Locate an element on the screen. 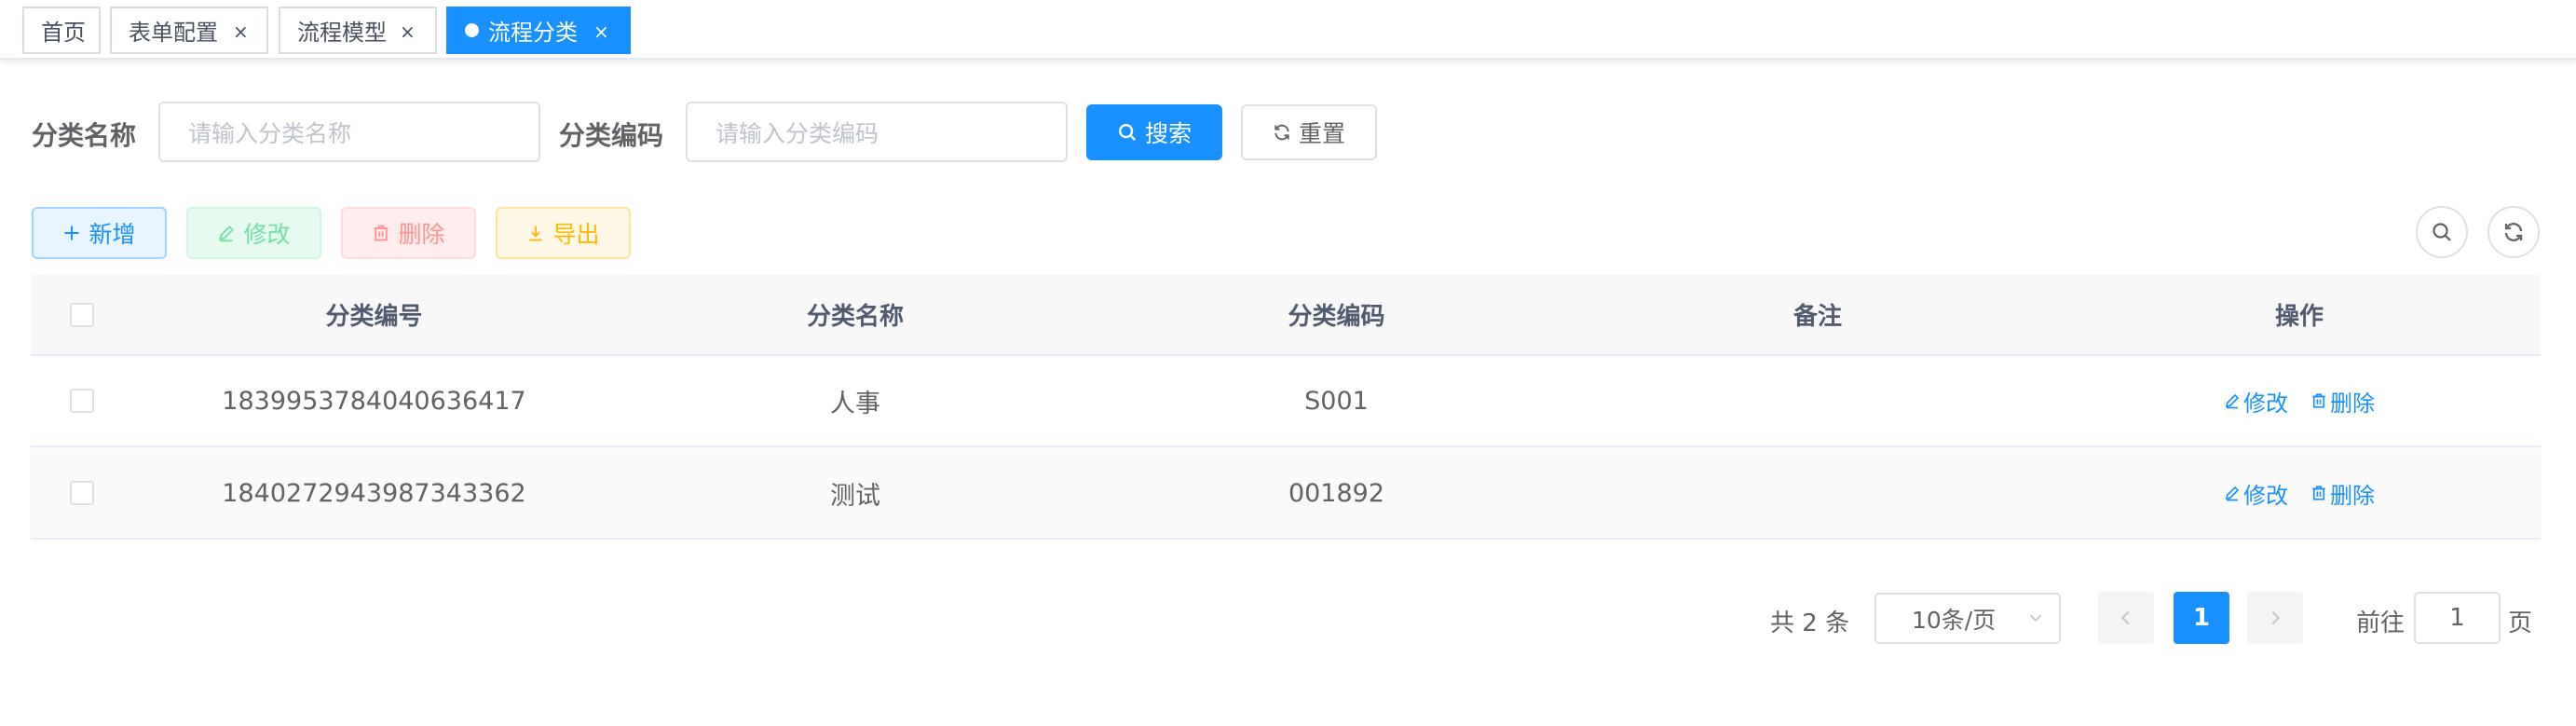 This screenshot has height=726, width=2576. page-size-select: 10条/页 is located at coordinates (1967, 618).